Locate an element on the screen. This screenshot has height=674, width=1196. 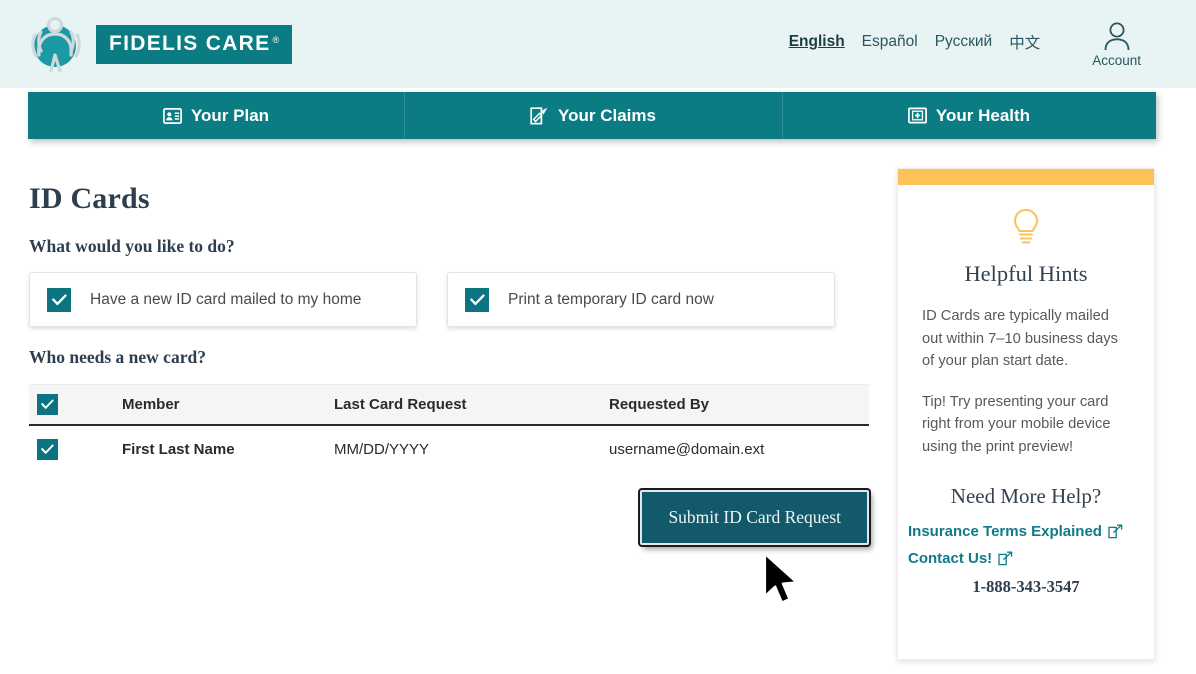
column-header-member: Member is located at coordinates (151, 404).